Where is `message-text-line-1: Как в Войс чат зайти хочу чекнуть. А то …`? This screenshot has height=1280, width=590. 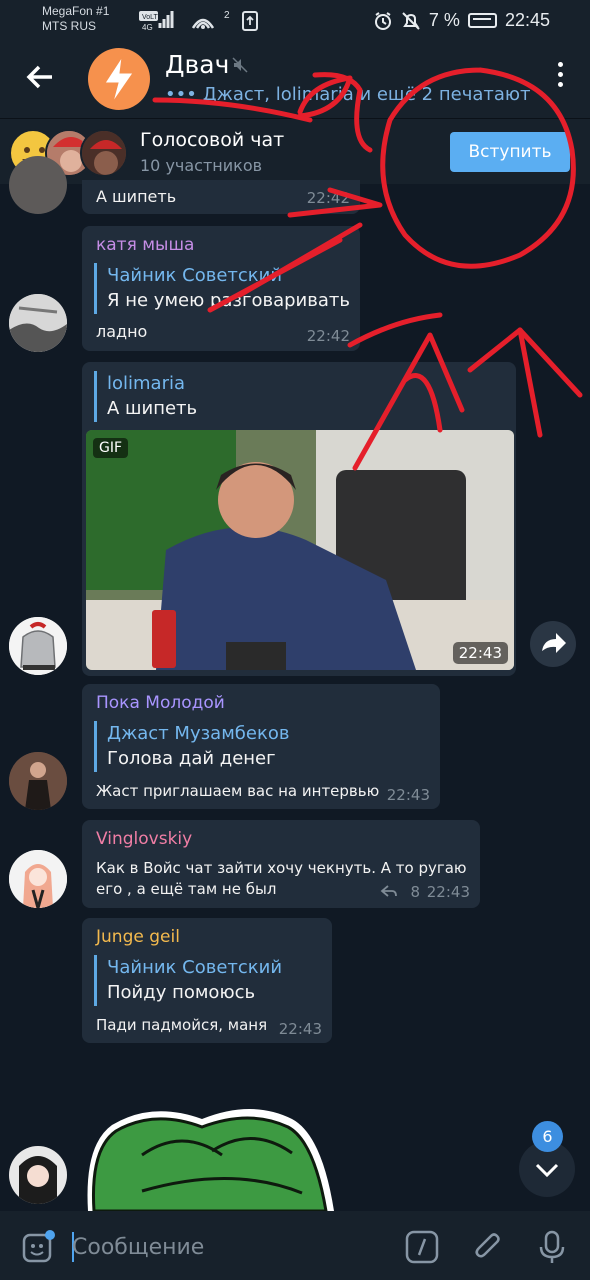 message-text-line-1: Как в Войс чат зайти хочу чекнуть. А то … is located at coordinates (281, 868).